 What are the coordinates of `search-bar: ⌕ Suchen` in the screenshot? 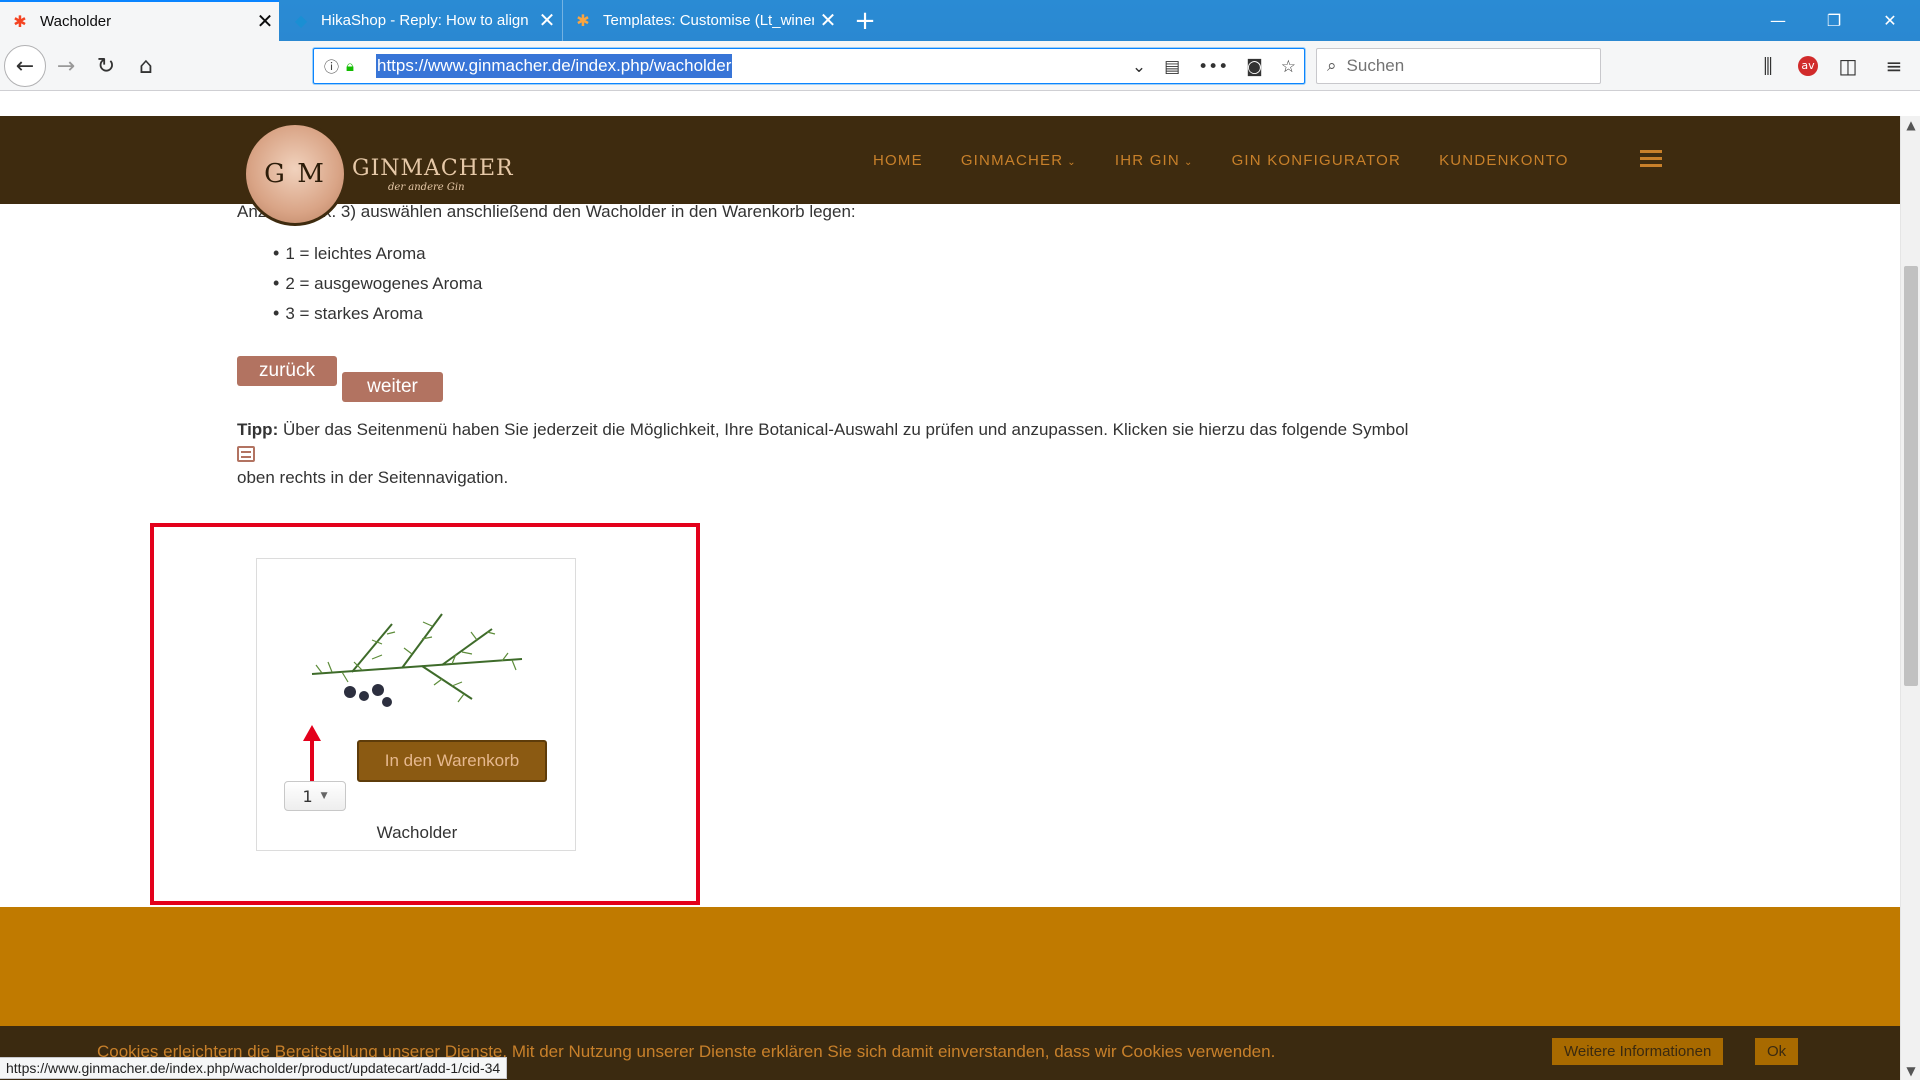 It's located at (1458, 66).